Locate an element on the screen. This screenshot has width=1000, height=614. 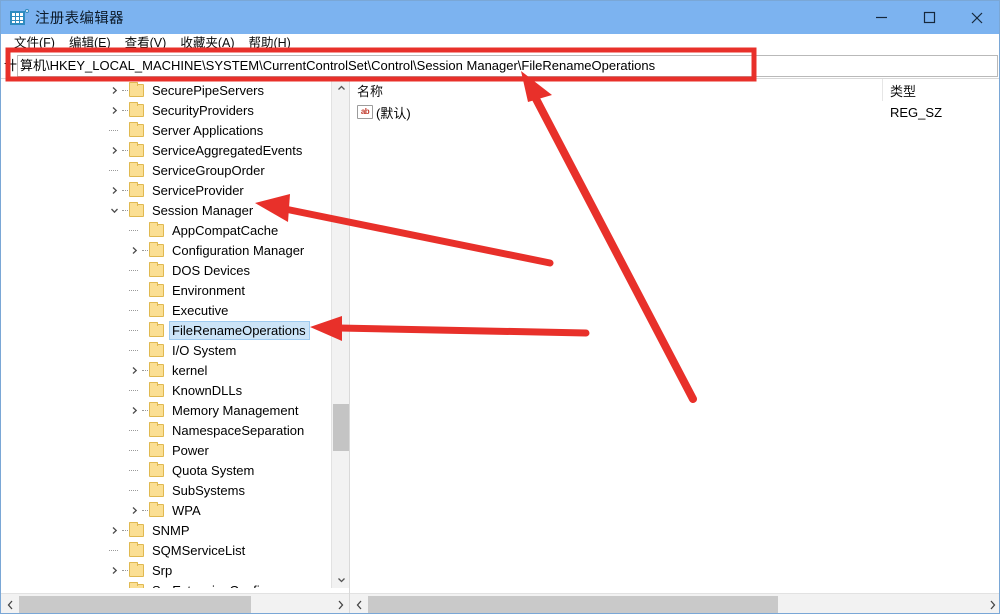
menu-item-edit: 编辑(E) is located at coordinates (90, 43).